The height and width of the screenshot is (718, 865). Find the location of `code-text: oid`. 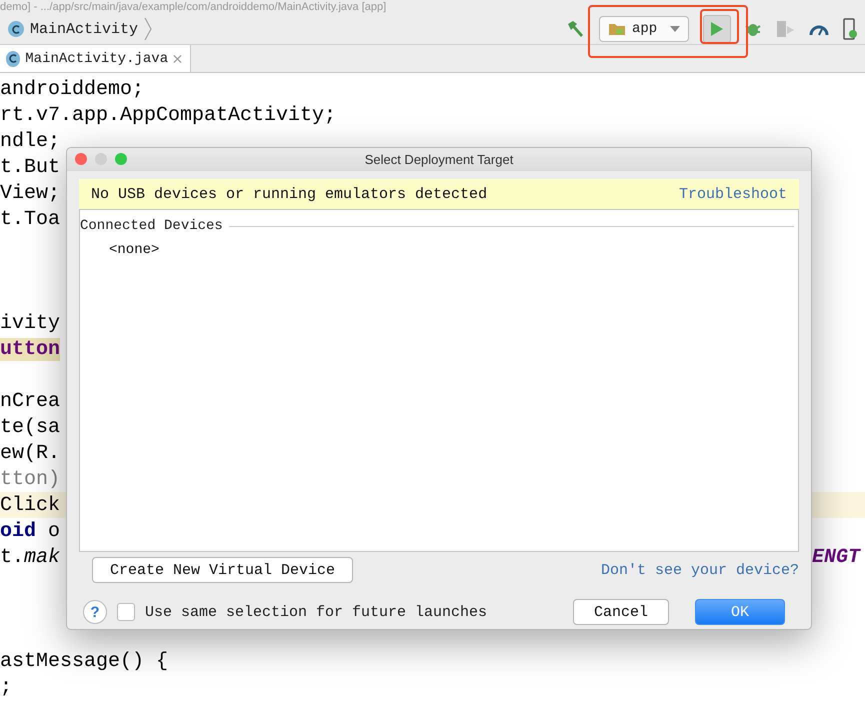

code-text: oid is located at coordinates (18, 531).